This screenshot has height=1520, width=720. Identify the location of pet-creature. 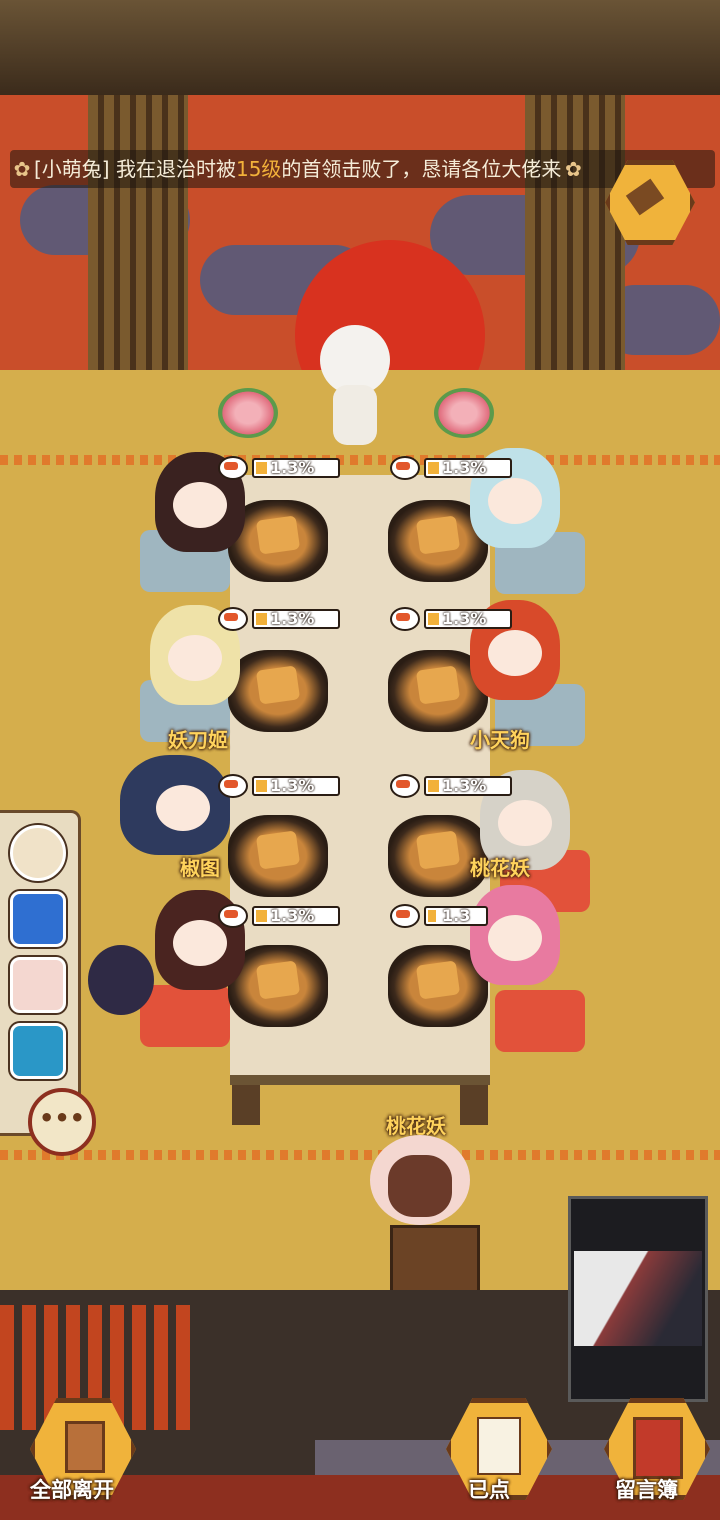
(121, 980).